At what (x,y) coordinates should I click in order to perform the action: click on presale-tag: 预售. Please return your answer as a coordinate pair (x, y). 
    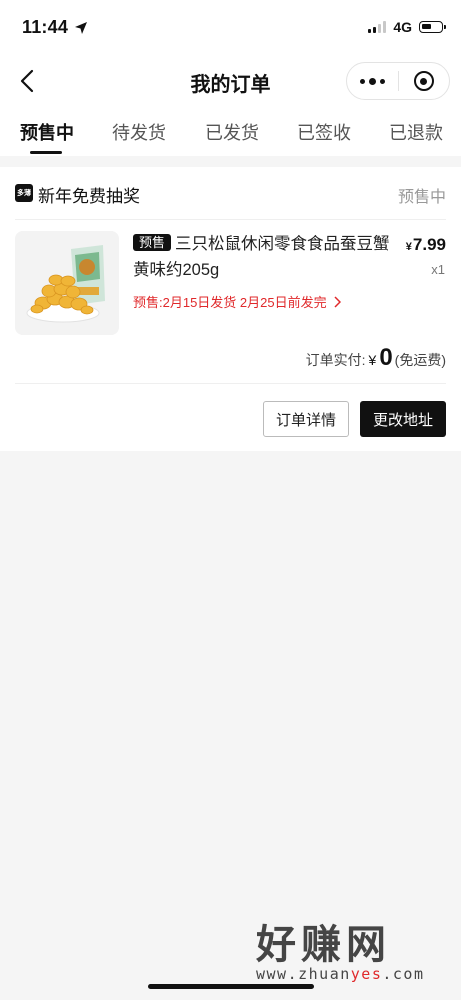
    Looking at the image, I should click on (152, 242).